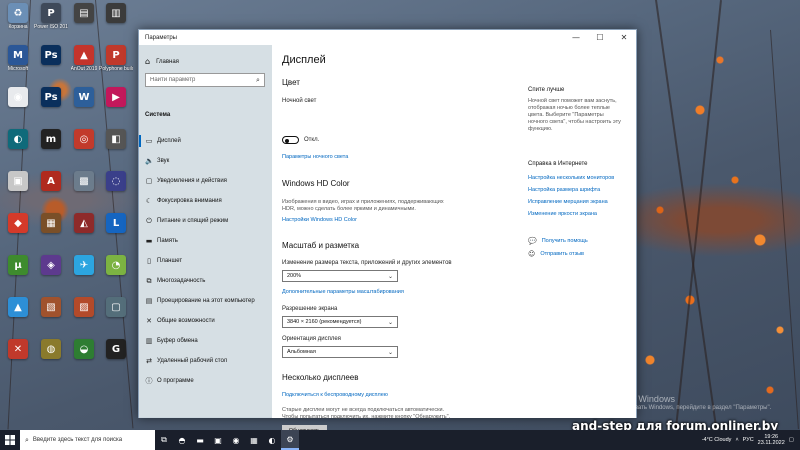  Describe the element at coordinates (205, 201) in the screenshot. I see `sidebar-item: ☾ Фокусировка внимания` at that location.